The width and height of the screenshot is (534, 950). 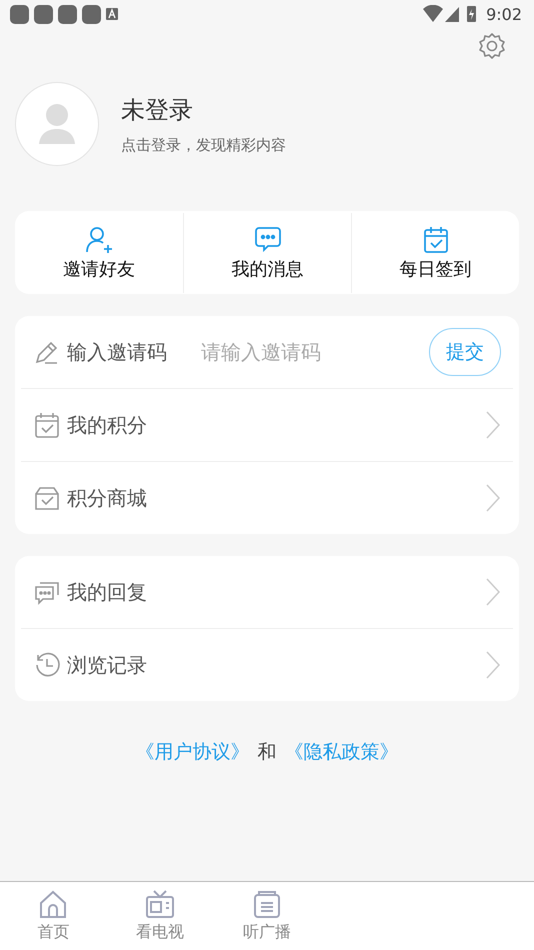 I want to click on user-silhouette-icon, so click(x=57, y=124).